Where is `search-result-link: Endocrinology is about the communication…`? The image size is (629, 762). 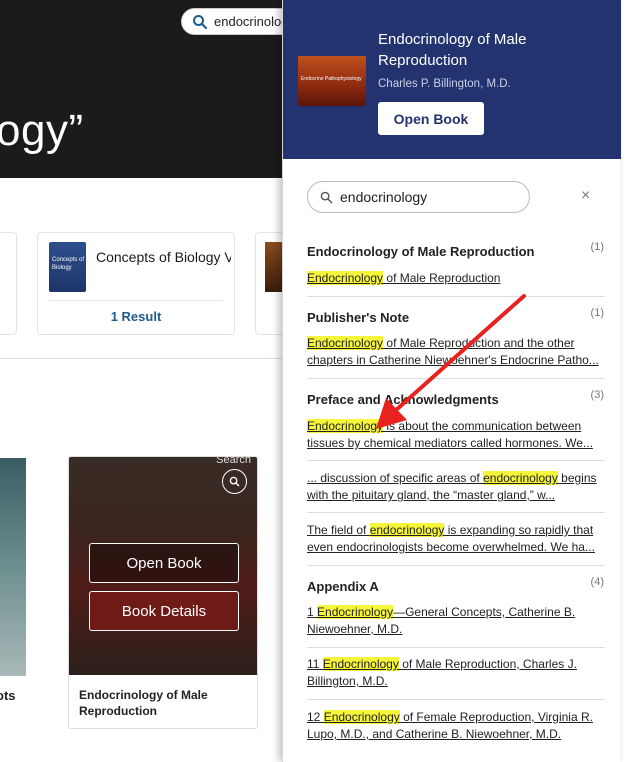 search-result-link: Endocrinology is about the communication… is located at coordinates (457, 435).